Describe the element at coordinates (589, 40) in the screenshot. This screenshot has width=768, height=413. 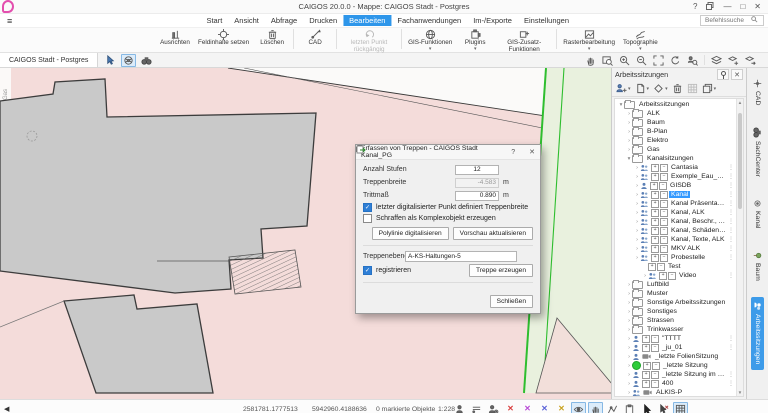
I see `ribbon-button-rasterbearbeitung: Rasterbearbeitung ▾` at that location.